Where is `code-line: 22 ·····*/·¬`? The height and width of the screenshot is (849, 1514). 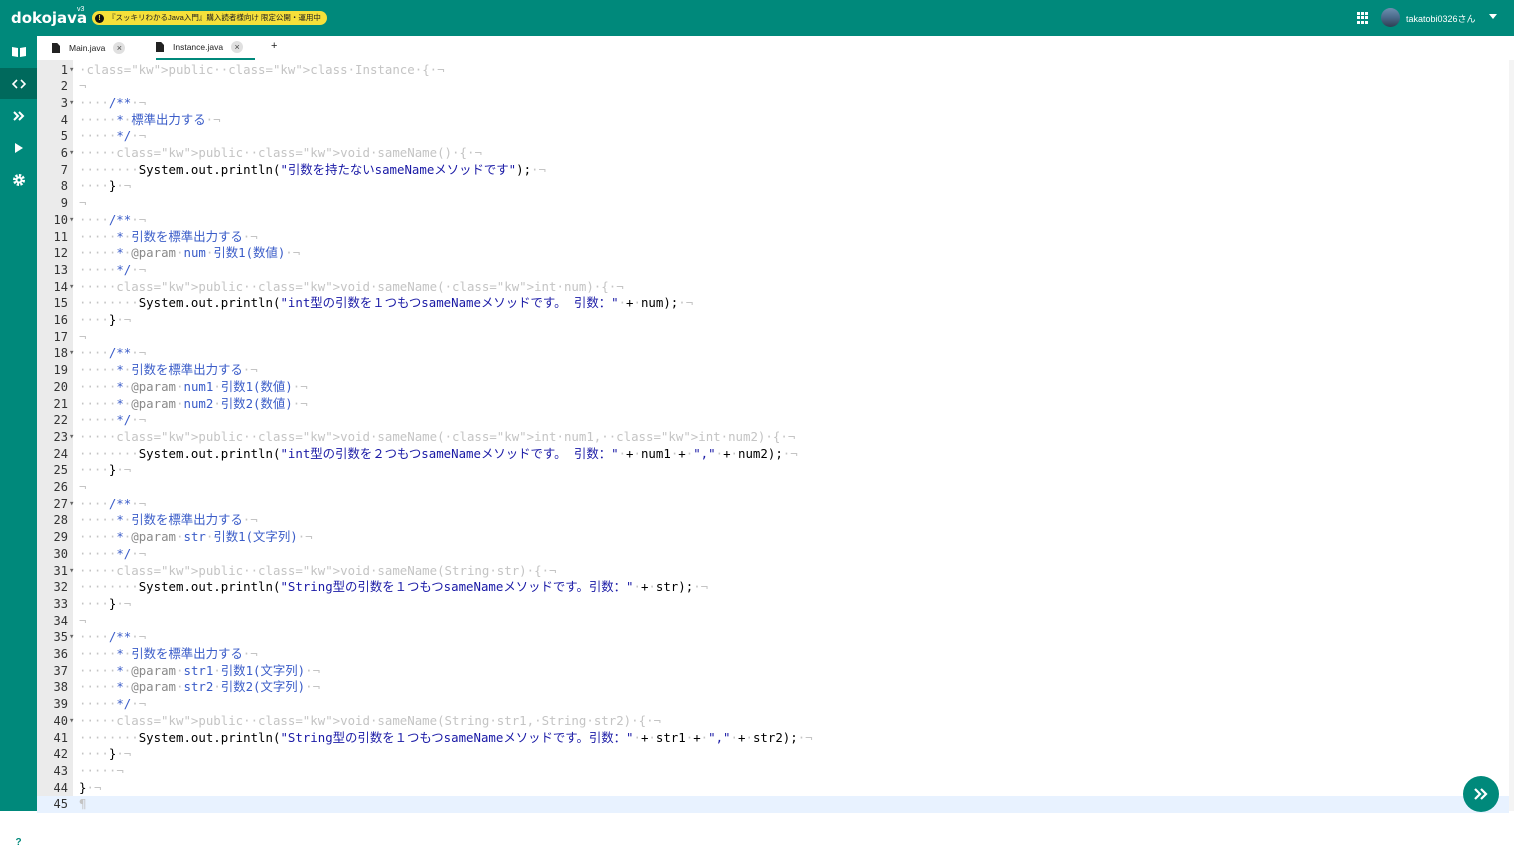 code-line: 22 ·····*/·¬ is located at coordinates (773, 420).